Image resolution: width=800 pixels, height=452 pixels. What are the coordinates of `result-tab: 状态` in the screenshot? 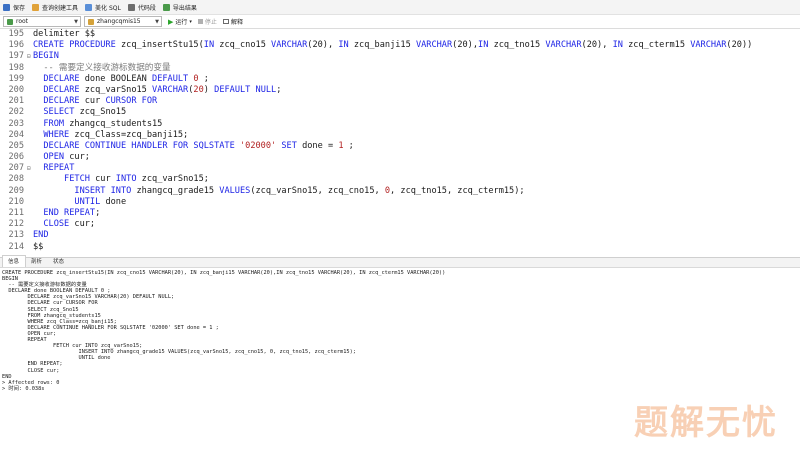 It's located at (59, 261).